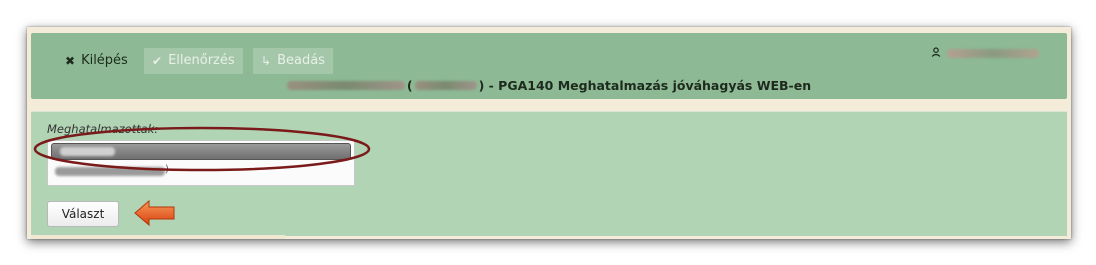  Describe the element at coordinates (103, 129) in the screenshot. I see `authorized-label: Meghatalmazottak:` at that location.